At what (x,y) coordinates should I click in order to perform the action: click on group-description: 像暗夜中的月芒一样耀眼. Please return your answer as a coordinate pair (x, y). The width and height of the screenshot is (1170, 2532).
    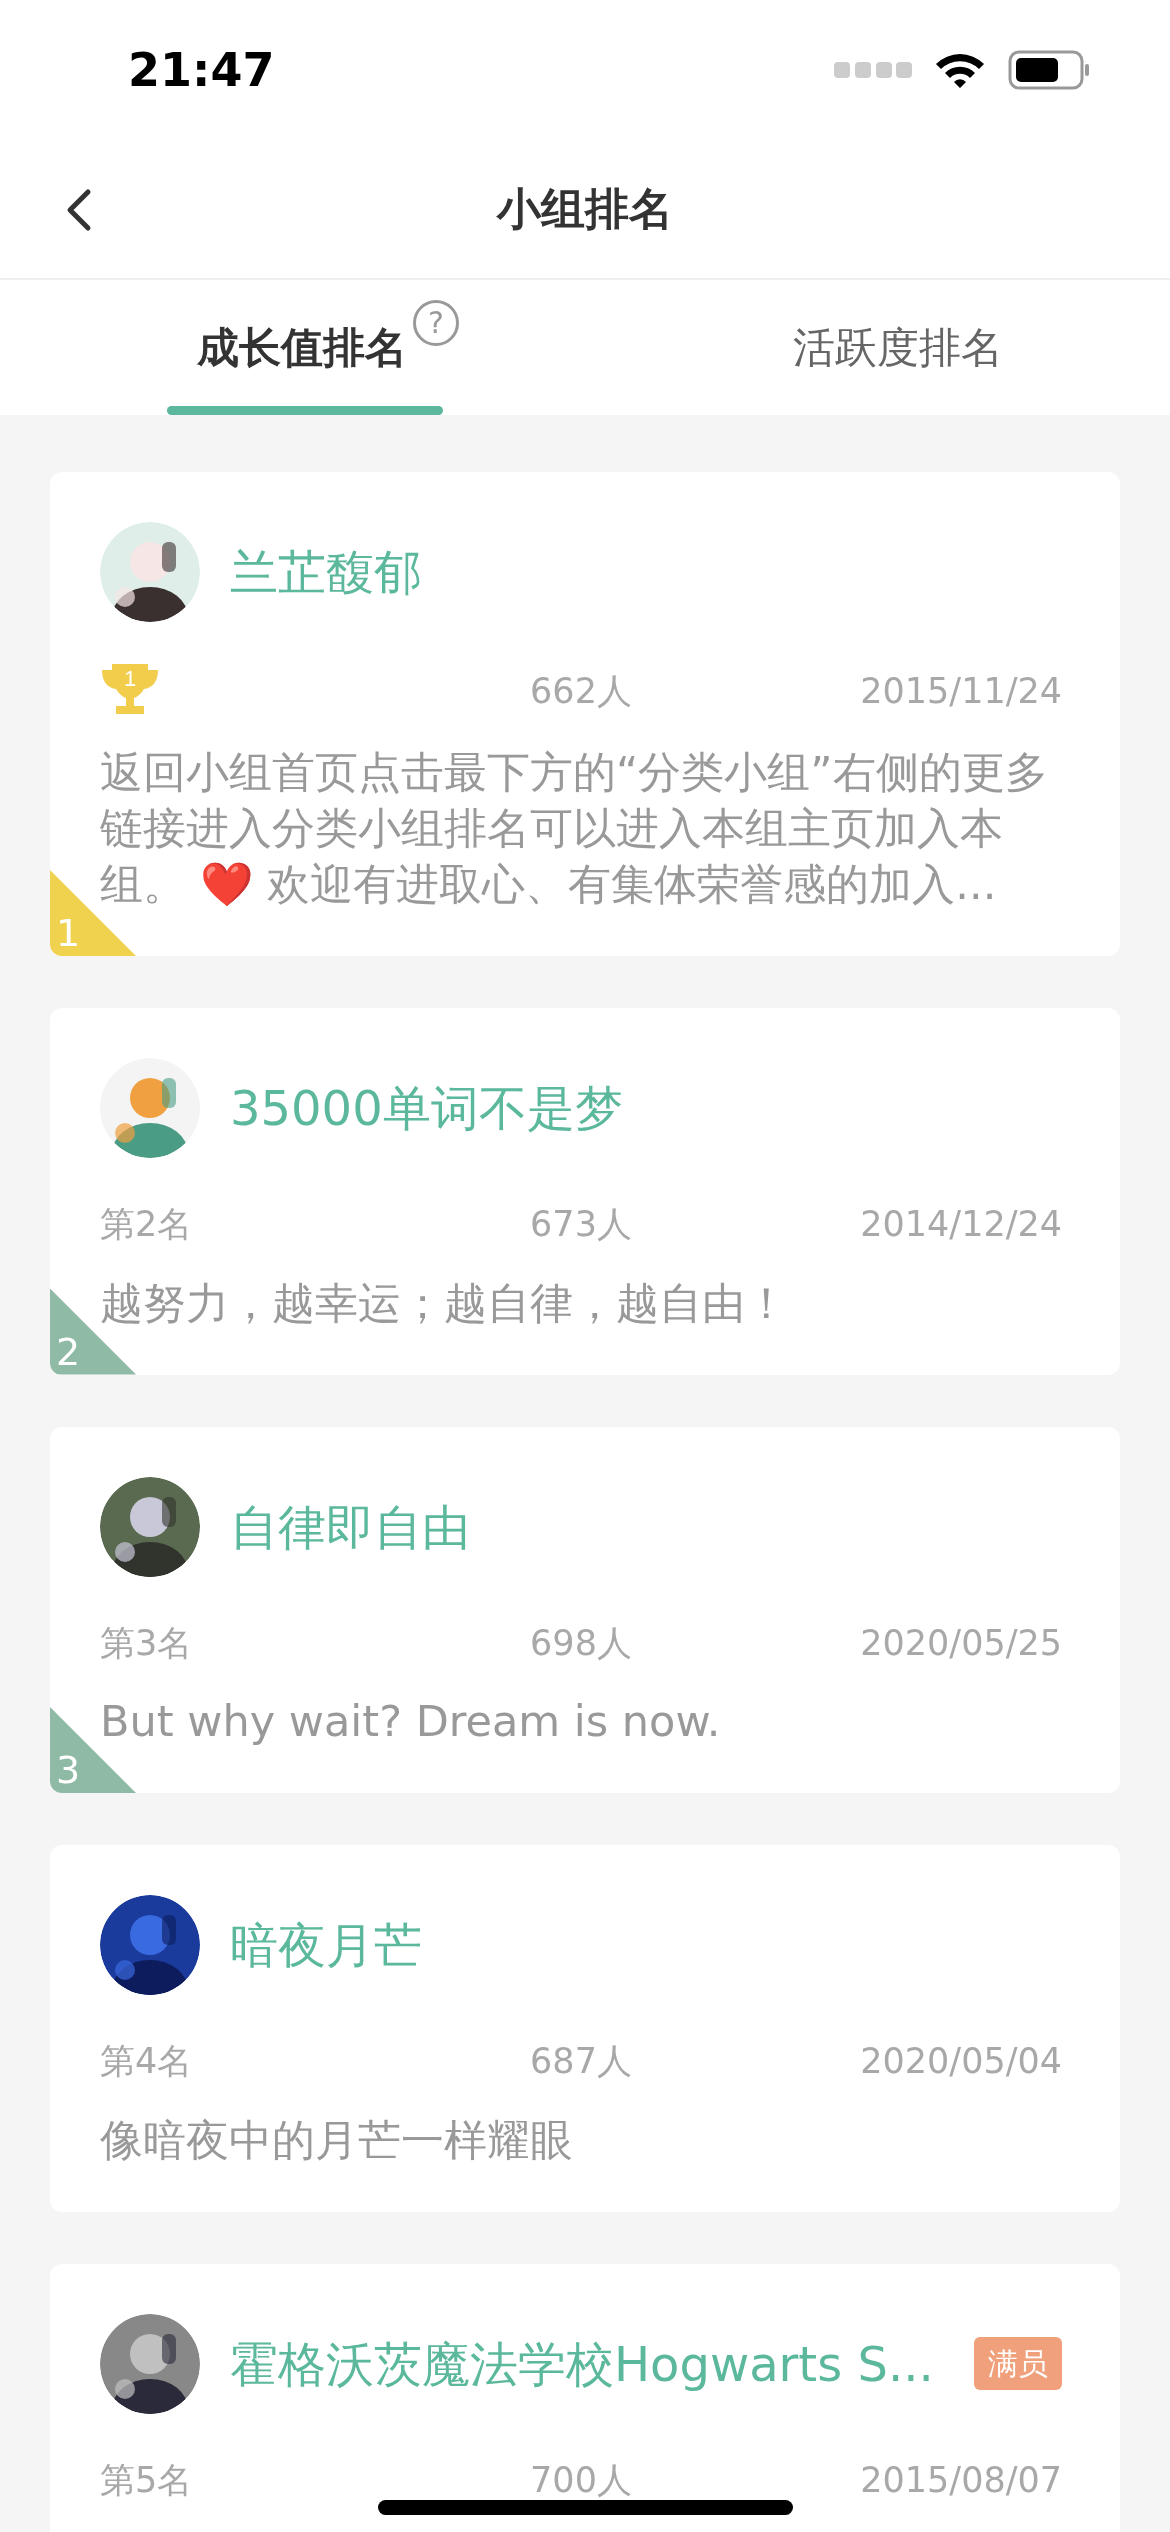
    Looking at the image, I should click on (337, 2140).